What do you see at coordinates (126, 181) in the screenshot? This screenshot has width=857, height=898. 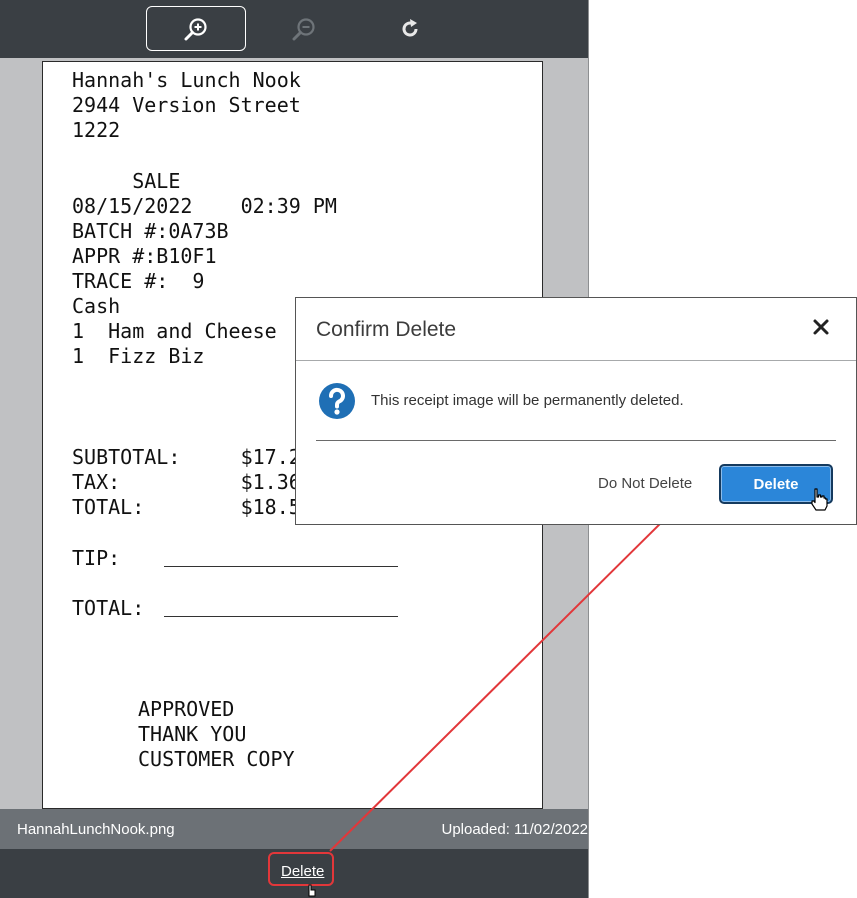 I see `receipt-line: SALE` at bounding box center [126, 181].